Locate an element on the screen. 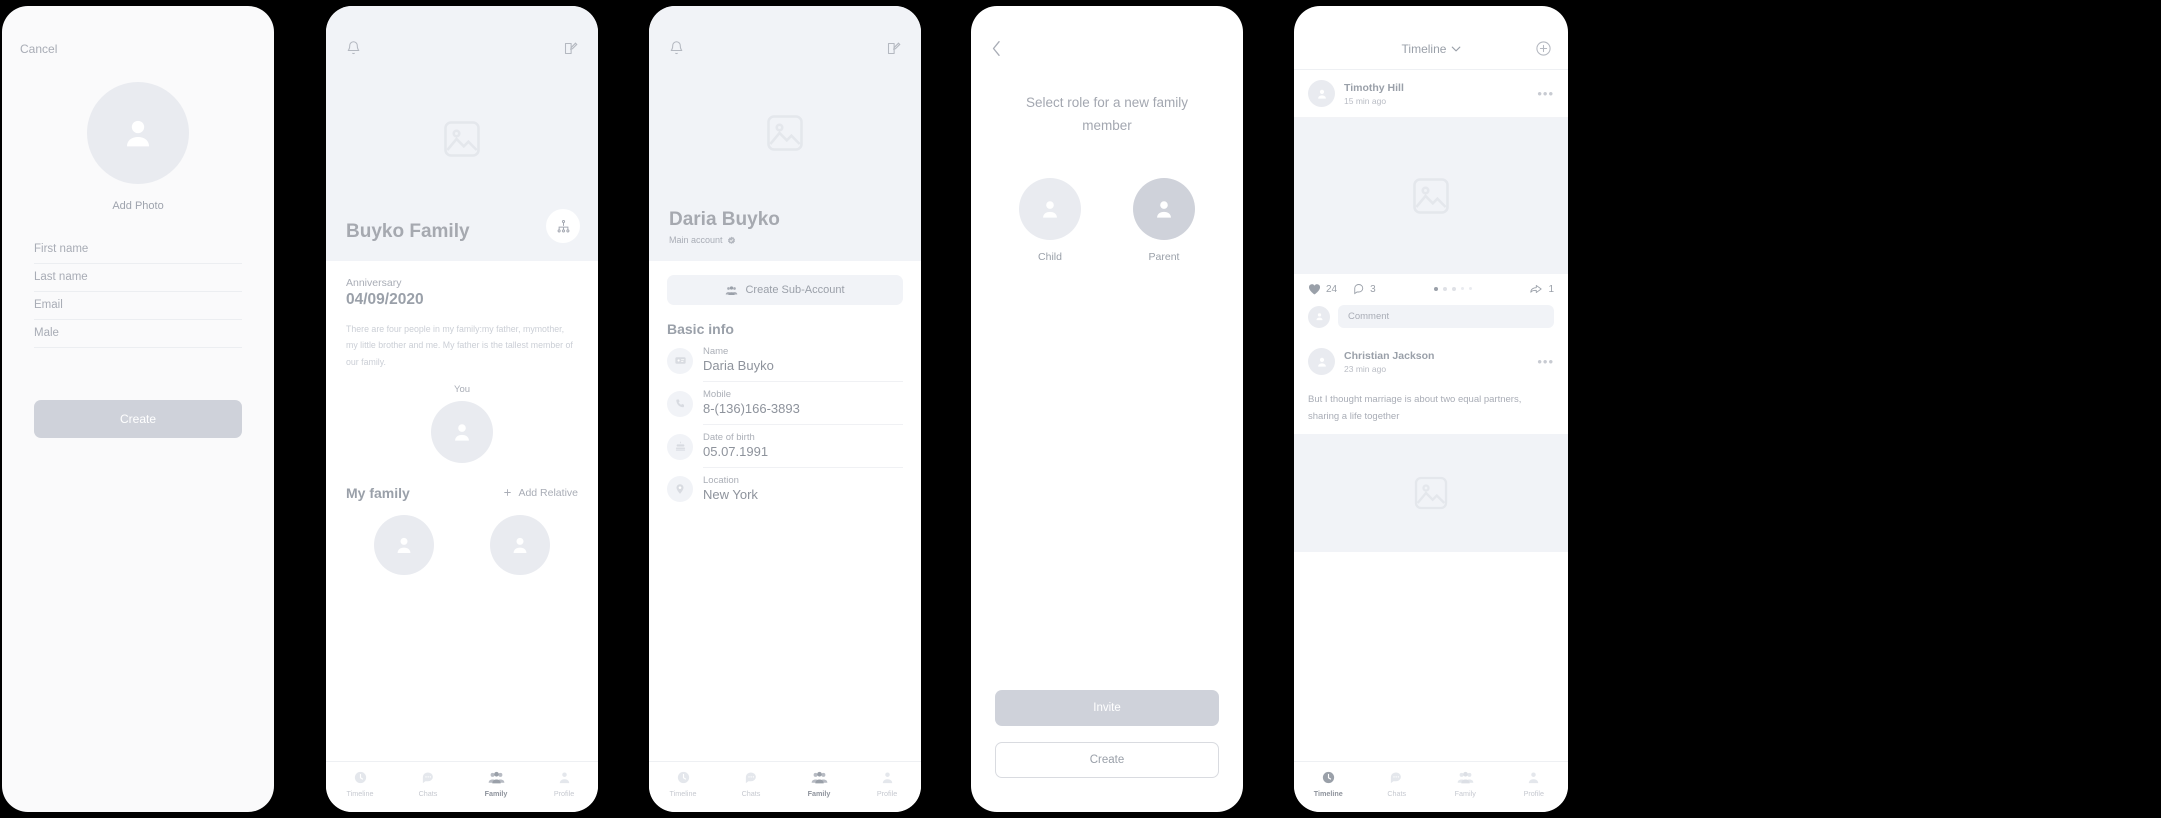  pin-glyph is located at coordinates (680, 489).